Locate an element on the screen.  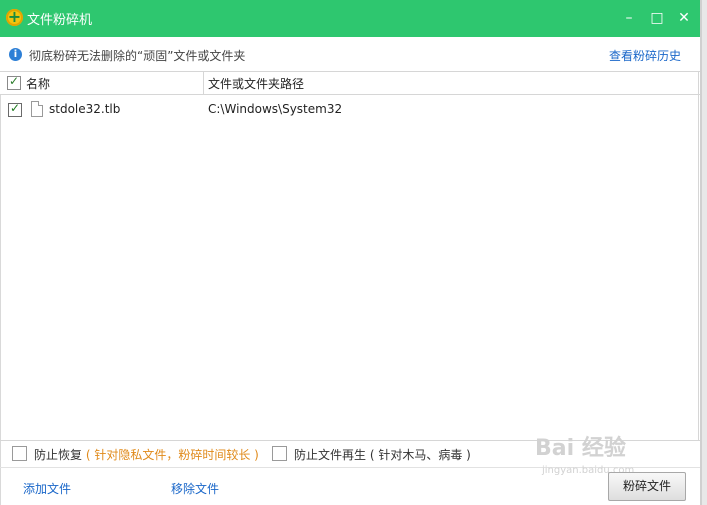
app-logo-icon is located at coordinates (14, 16).